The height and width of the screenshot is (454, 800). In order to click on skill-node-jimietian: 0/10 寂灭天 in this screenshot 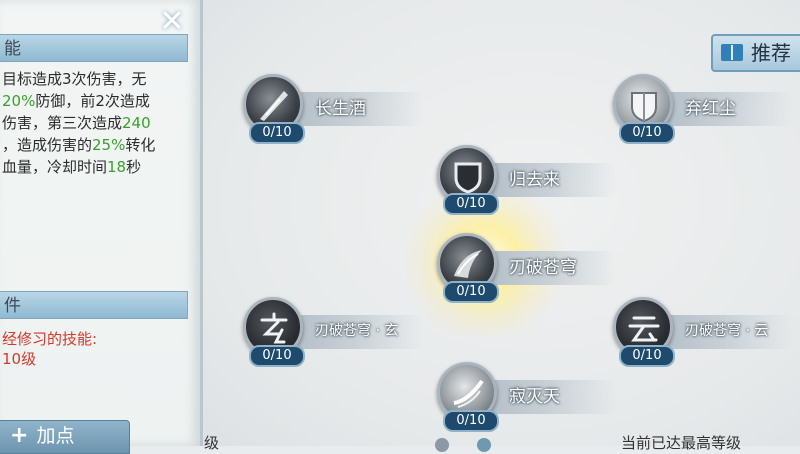, I will do `click(552, 402)`.